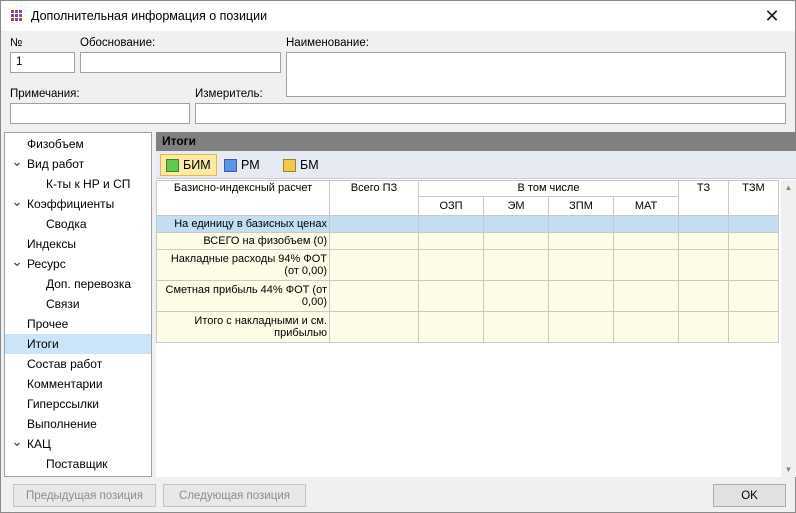 Image resolution: width=796 pixels, height=513 pixels. What do you see at coordinates (180, 62) in the screenshot?
I see `basis-field` at bounding box center [180, 62].